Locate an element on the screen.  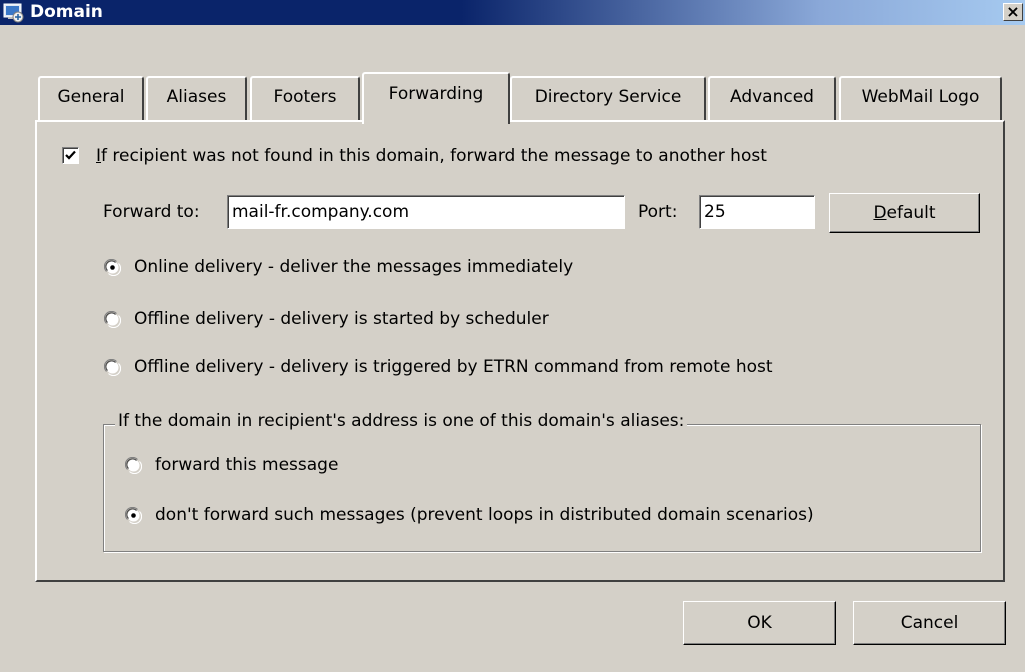
tab-label: General is located at coordinates (91, 97).